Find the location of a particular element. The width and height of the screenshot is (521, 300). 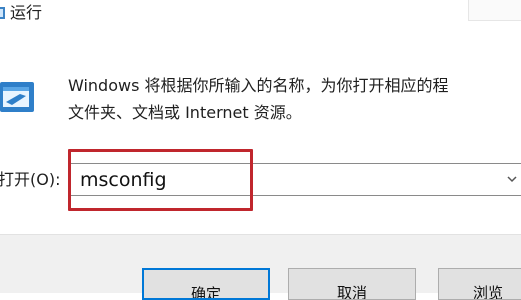

browse-button: 浏览 is located at coordinates (479, 284).